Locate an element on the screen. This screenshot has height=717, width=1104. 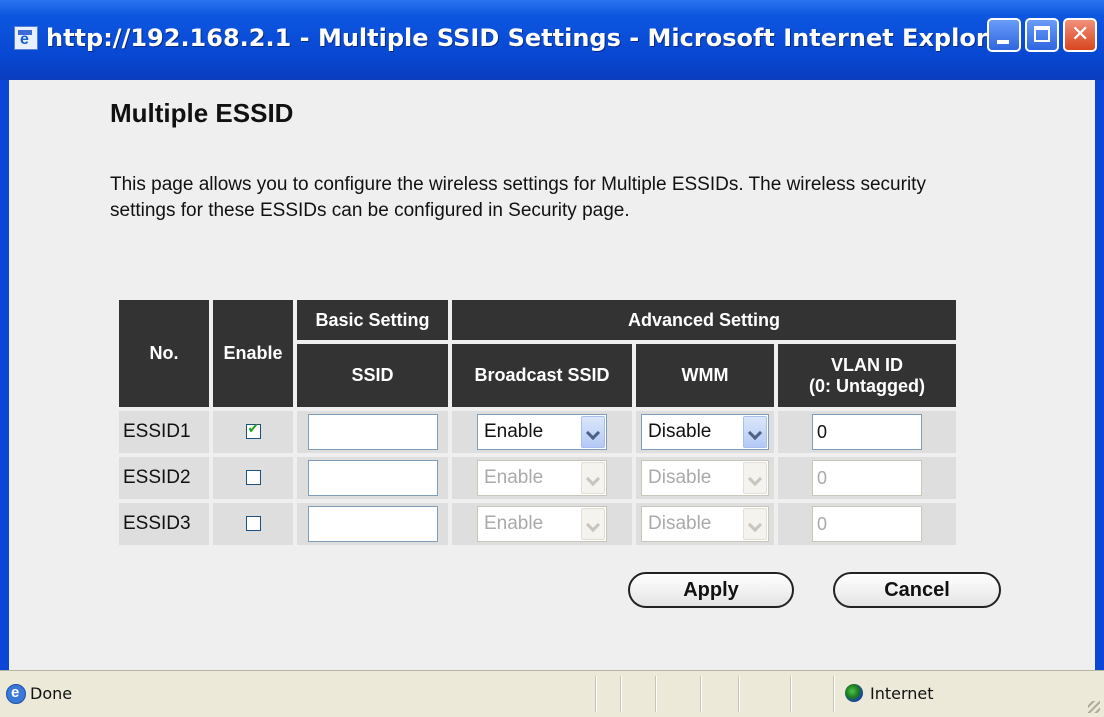
header-vlan-id: VLAN ID (0: Untagged) is located at coordinates (867, 375).